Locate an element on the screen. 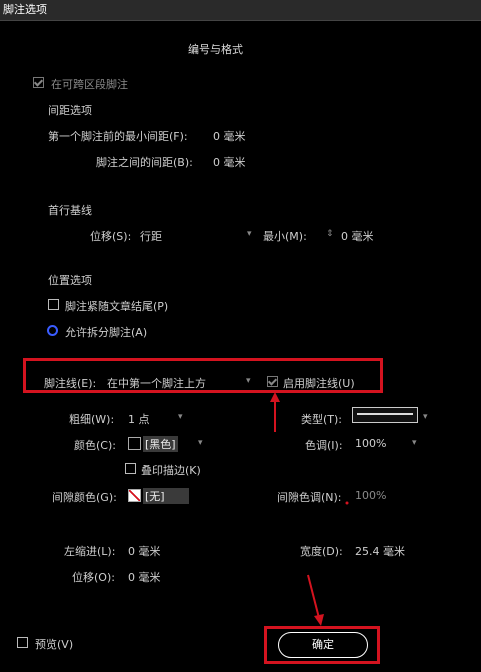  arrow-down-head-icon is located at coordinates (319, 620).